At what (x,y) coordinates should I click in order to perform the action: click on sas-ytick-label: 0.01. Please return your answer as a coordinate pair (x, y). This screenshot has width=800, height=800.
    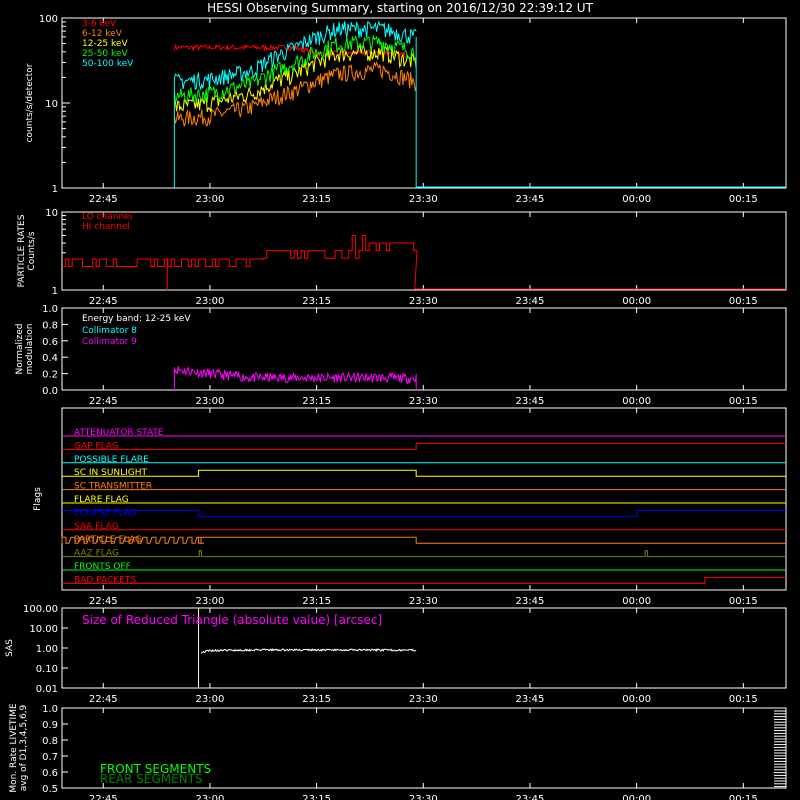
    Looking at the image, I should click on (47, 689).